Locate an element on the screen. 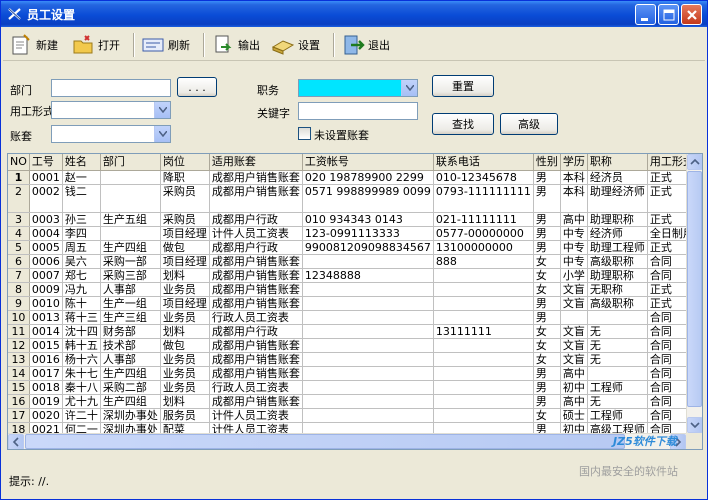 The image size is (708, 500). column-header: 工号 is located at coordinates (46, 162).